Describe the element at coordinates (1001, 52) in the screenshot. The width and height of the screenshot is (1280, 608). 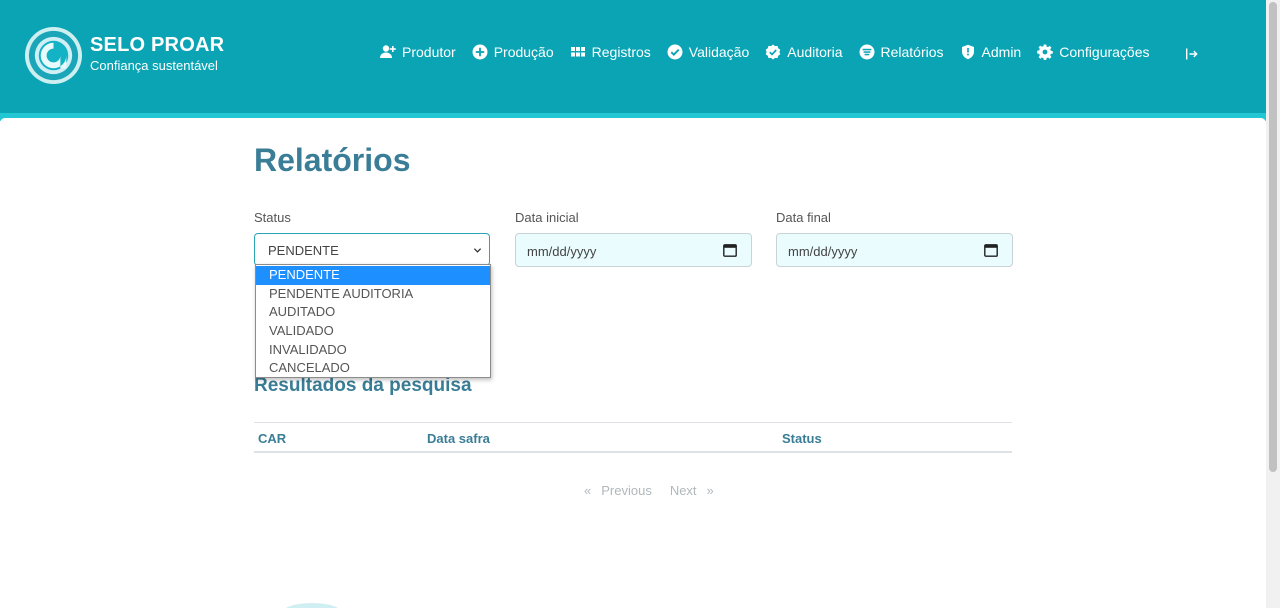
I see `nav-admin-label: Admin` at that location.